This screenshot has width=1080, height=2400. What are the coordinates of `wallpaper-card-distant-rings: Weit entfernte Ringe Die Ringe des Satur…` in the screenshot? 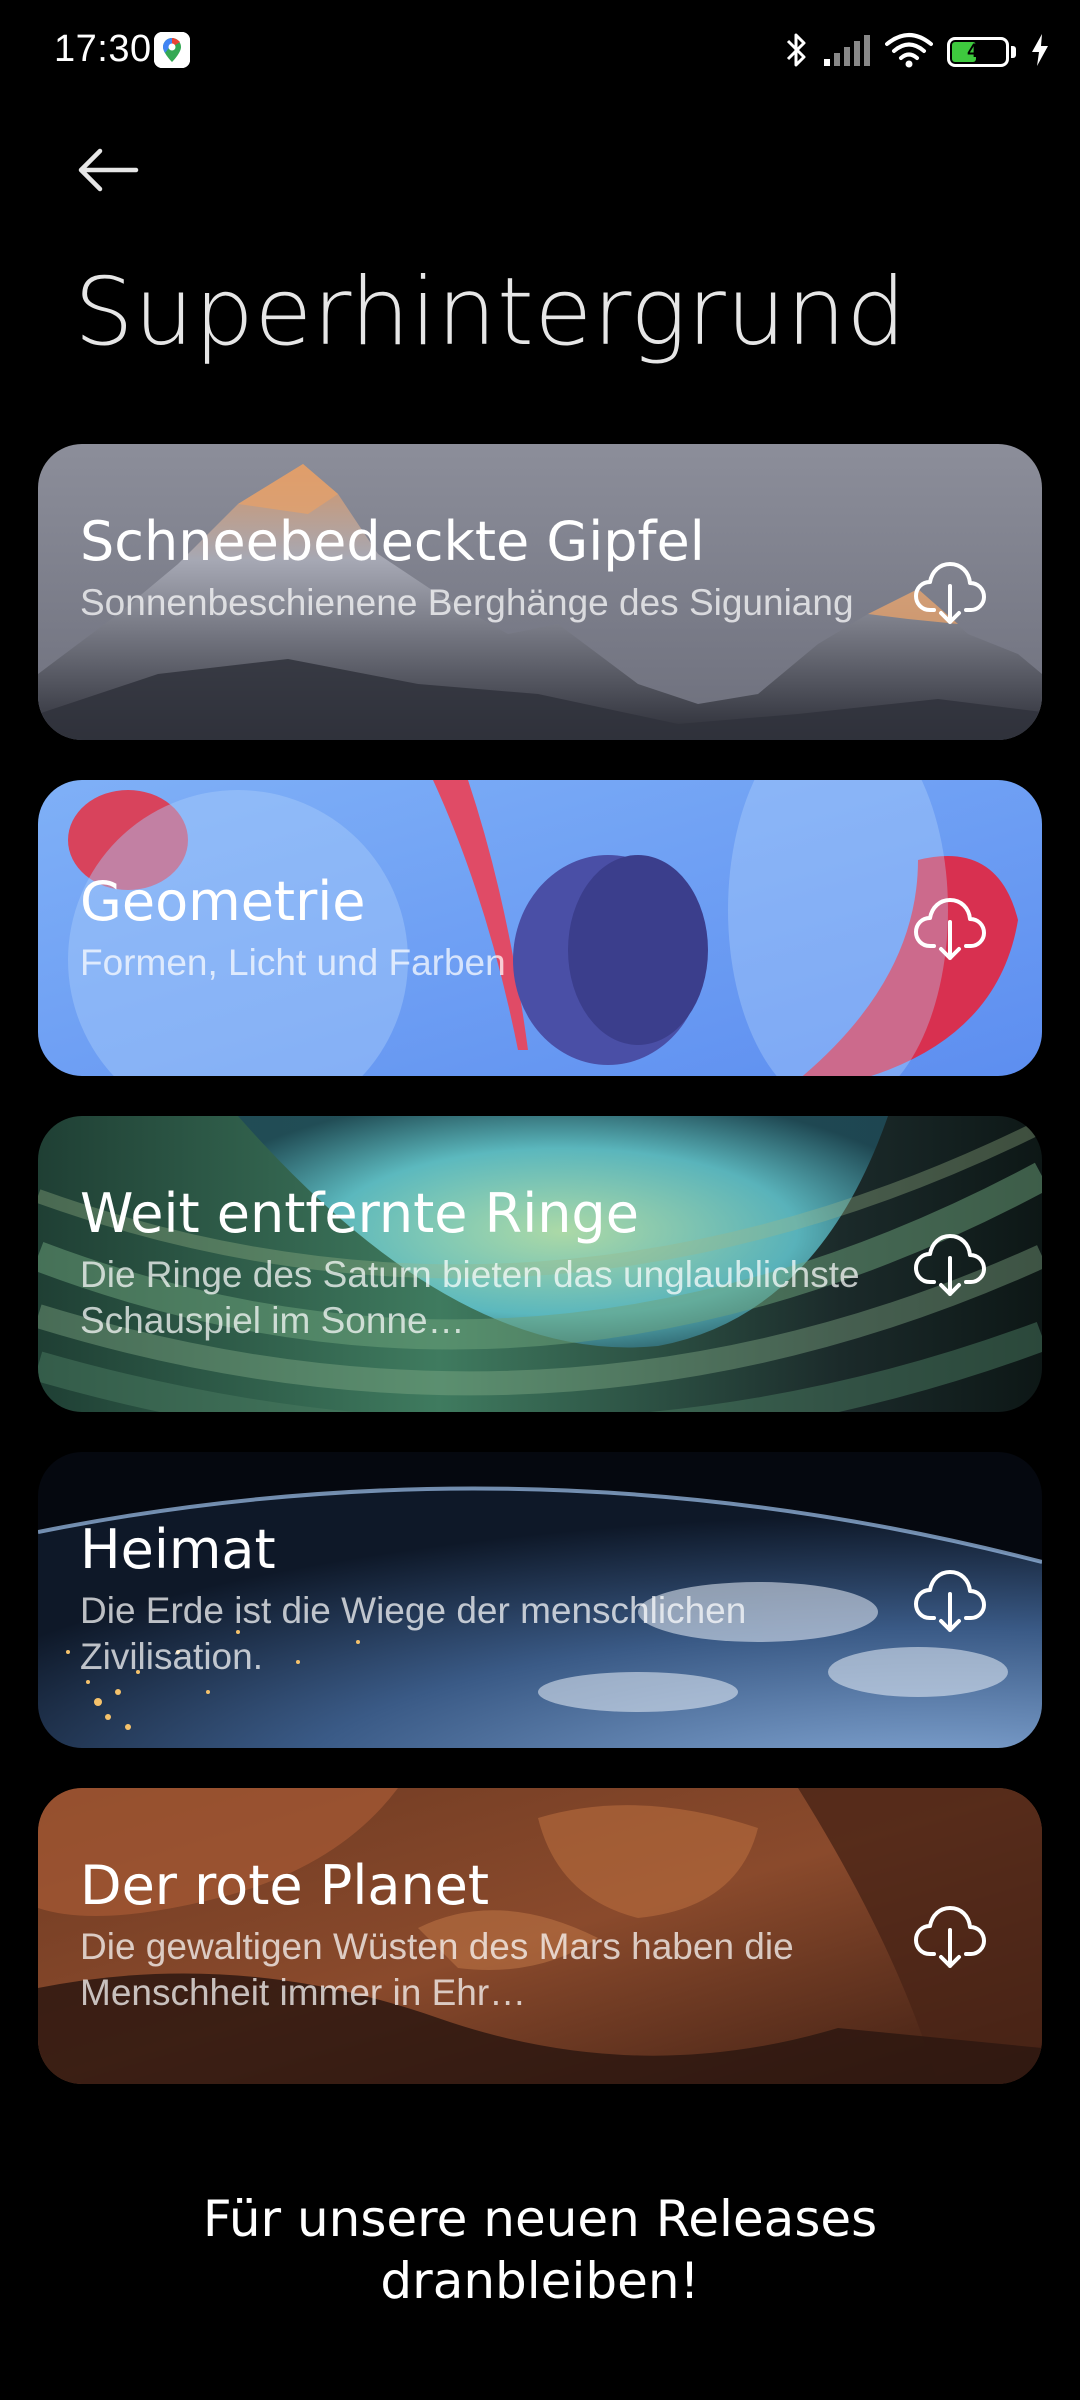 It's located at (540, 1264).